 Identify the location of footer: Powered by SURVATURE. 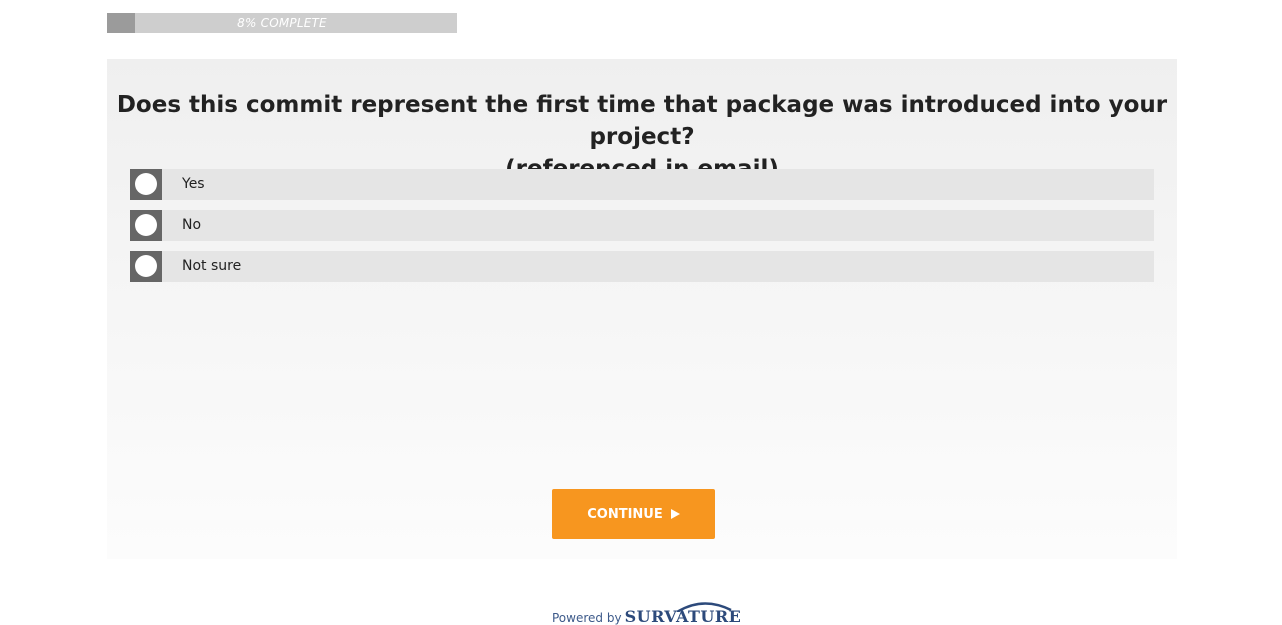
(646, 611).